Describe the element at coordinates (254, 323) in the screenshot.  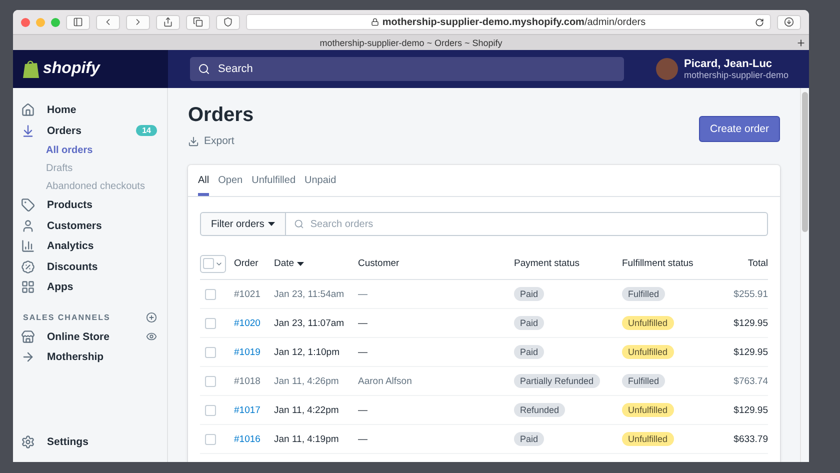
I see `order-link: #1020` at that location.